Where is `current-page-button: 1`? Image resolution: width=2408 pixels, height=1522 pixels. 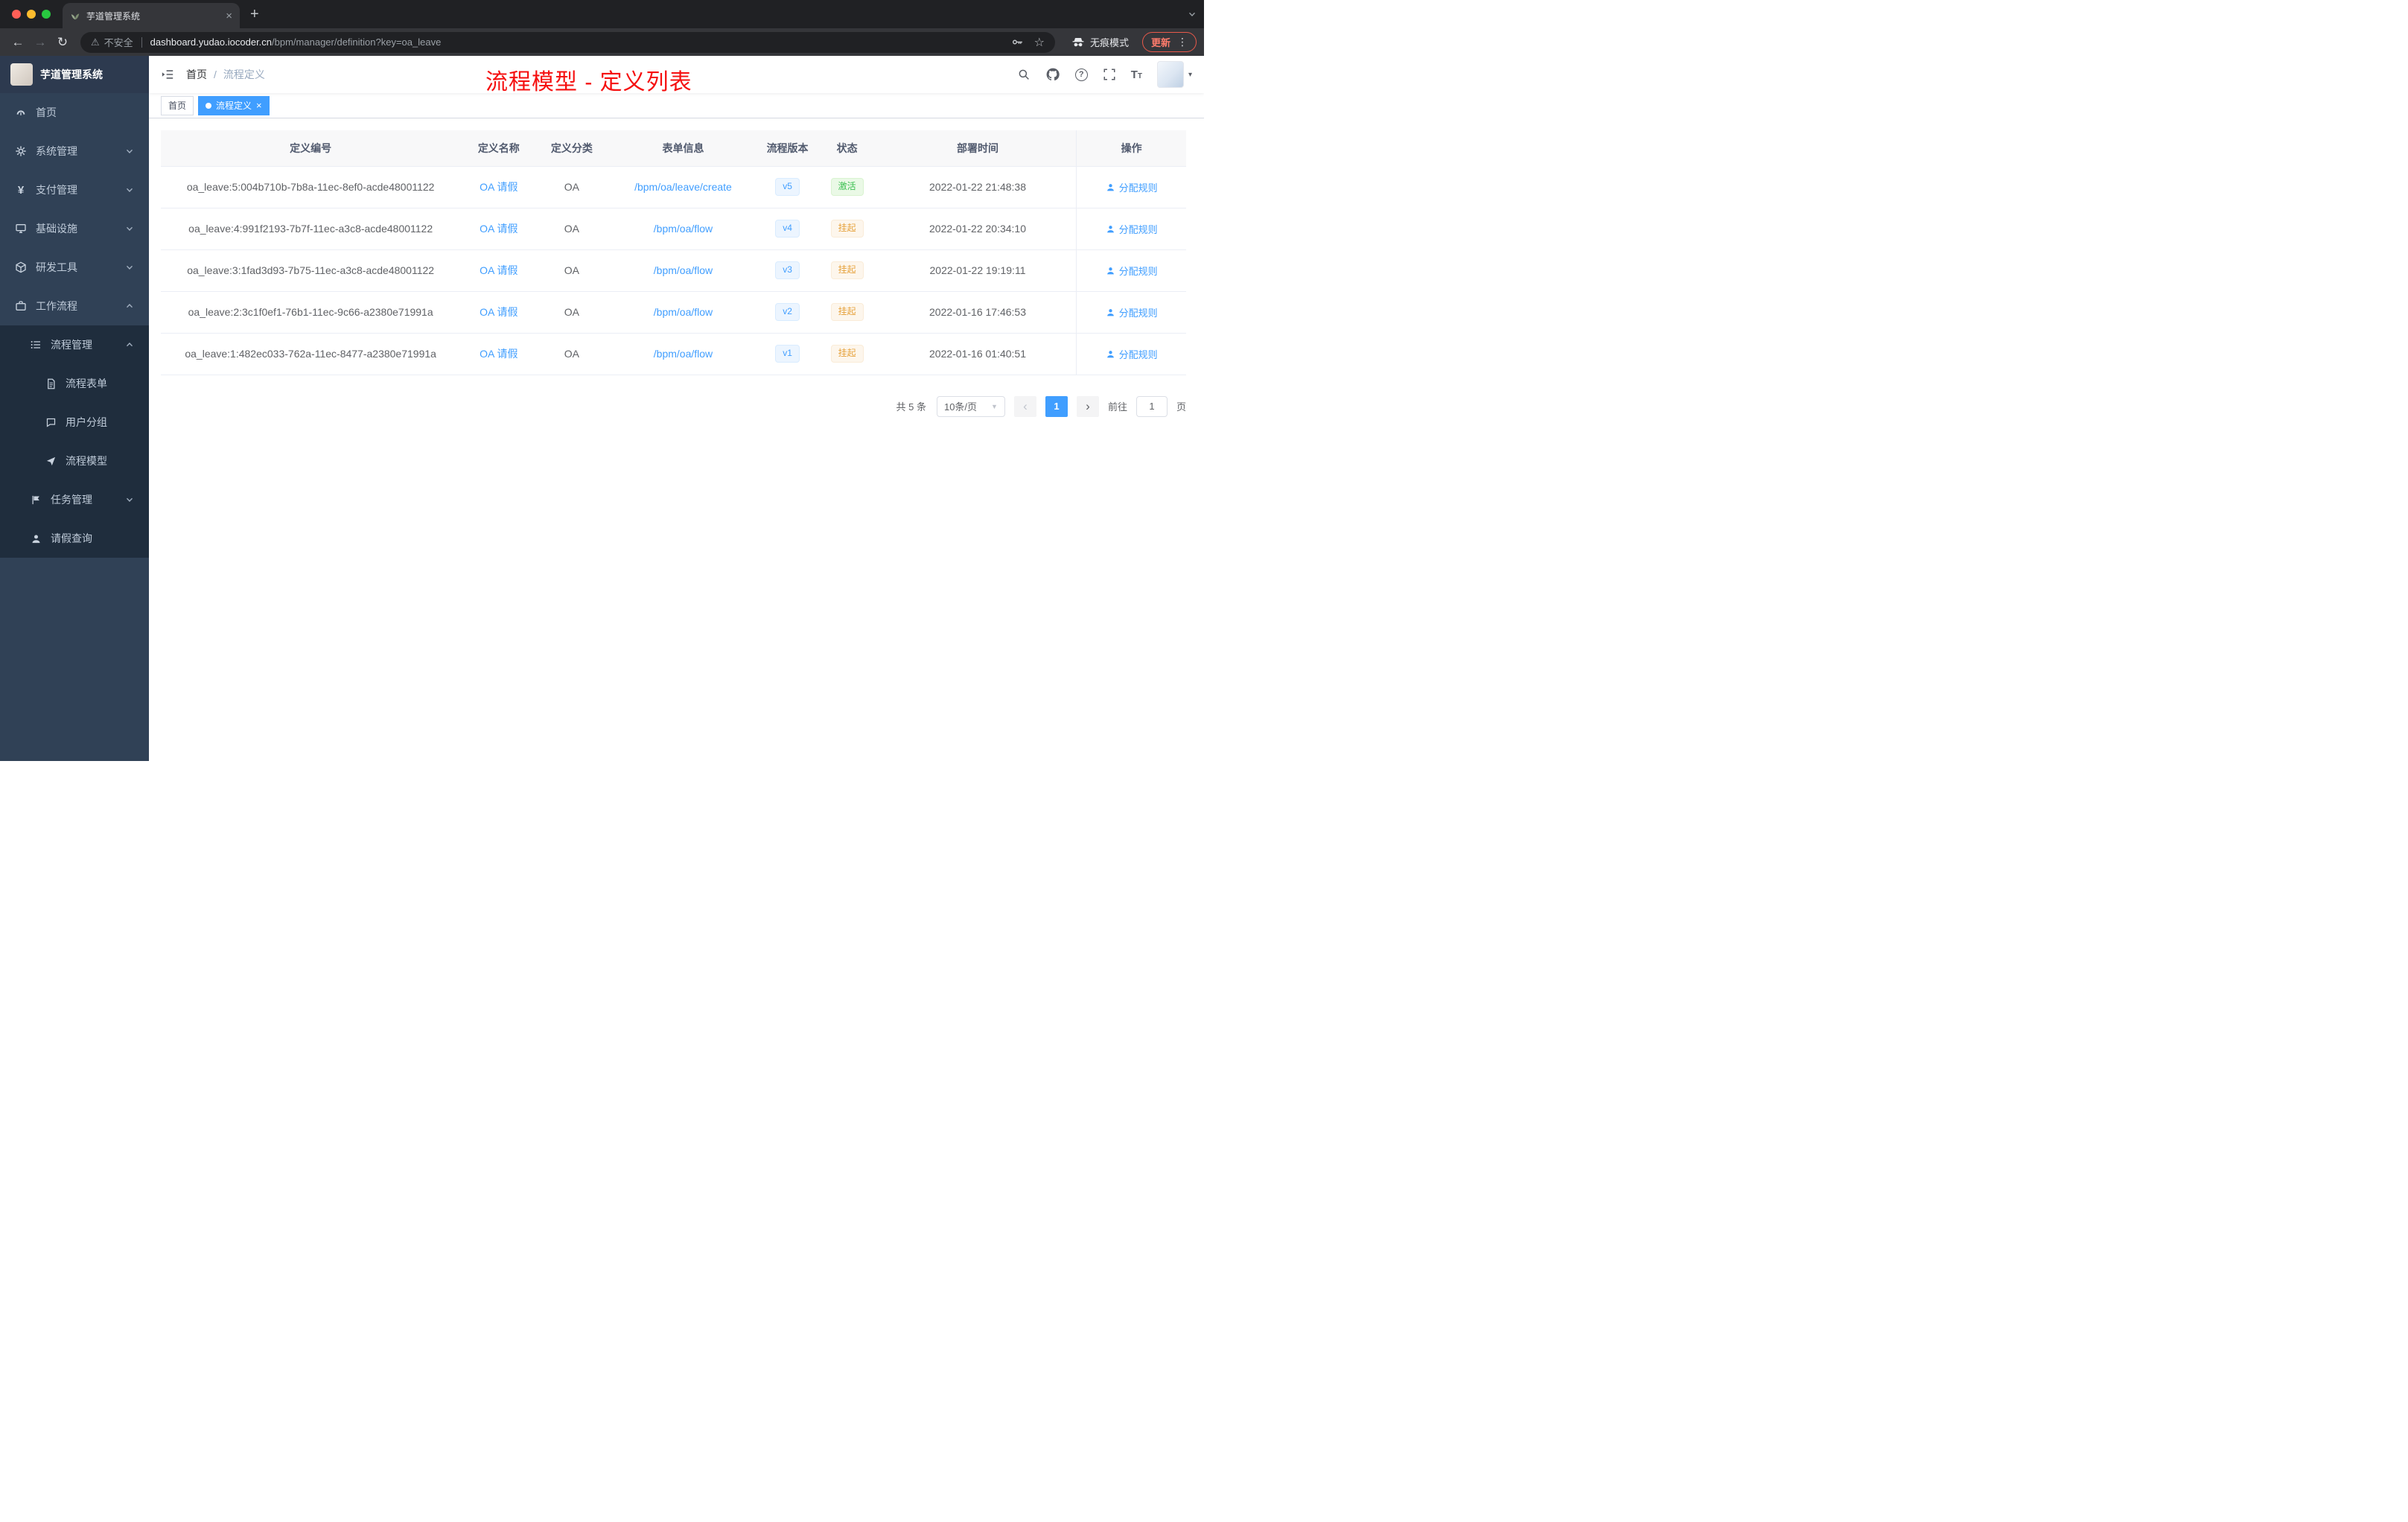 current-page-button: 1 is located at coordinates (1056, 406).